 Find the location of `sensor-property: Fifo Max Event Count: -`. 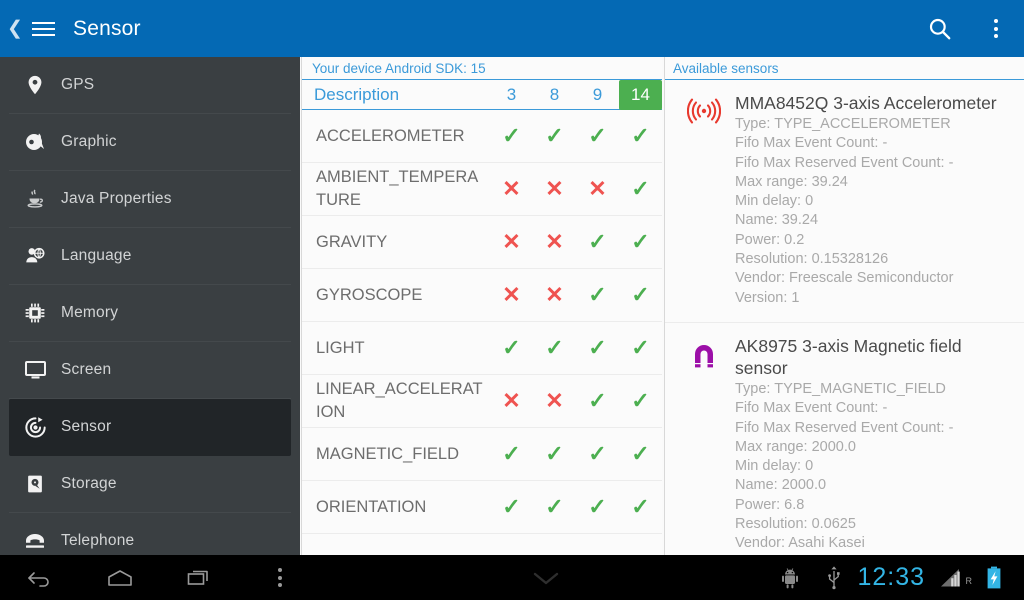

sensor-property: Fifo Max Event Count: - is located at coordinates (811, 143).